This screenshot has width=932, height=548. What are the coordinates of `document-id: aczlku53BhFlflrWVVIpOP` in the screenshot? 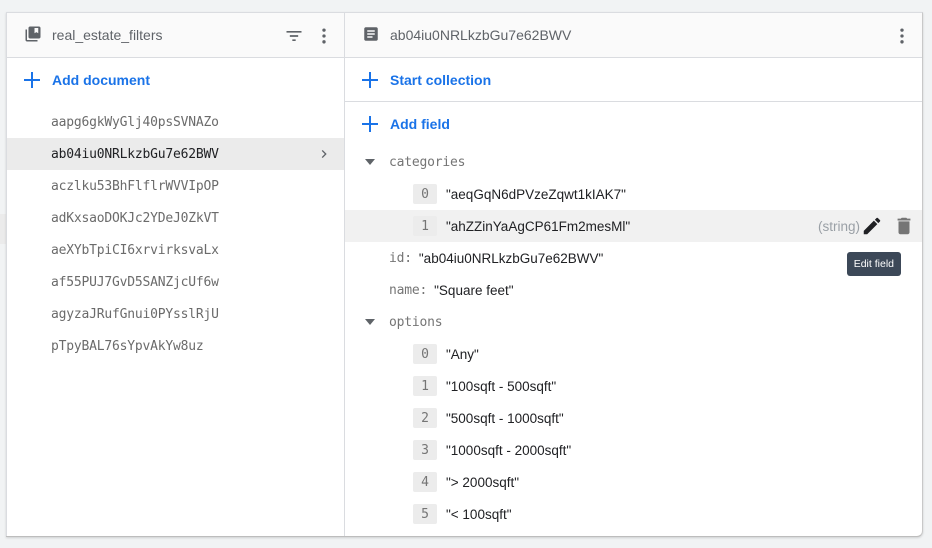 It's located at (135, 186).